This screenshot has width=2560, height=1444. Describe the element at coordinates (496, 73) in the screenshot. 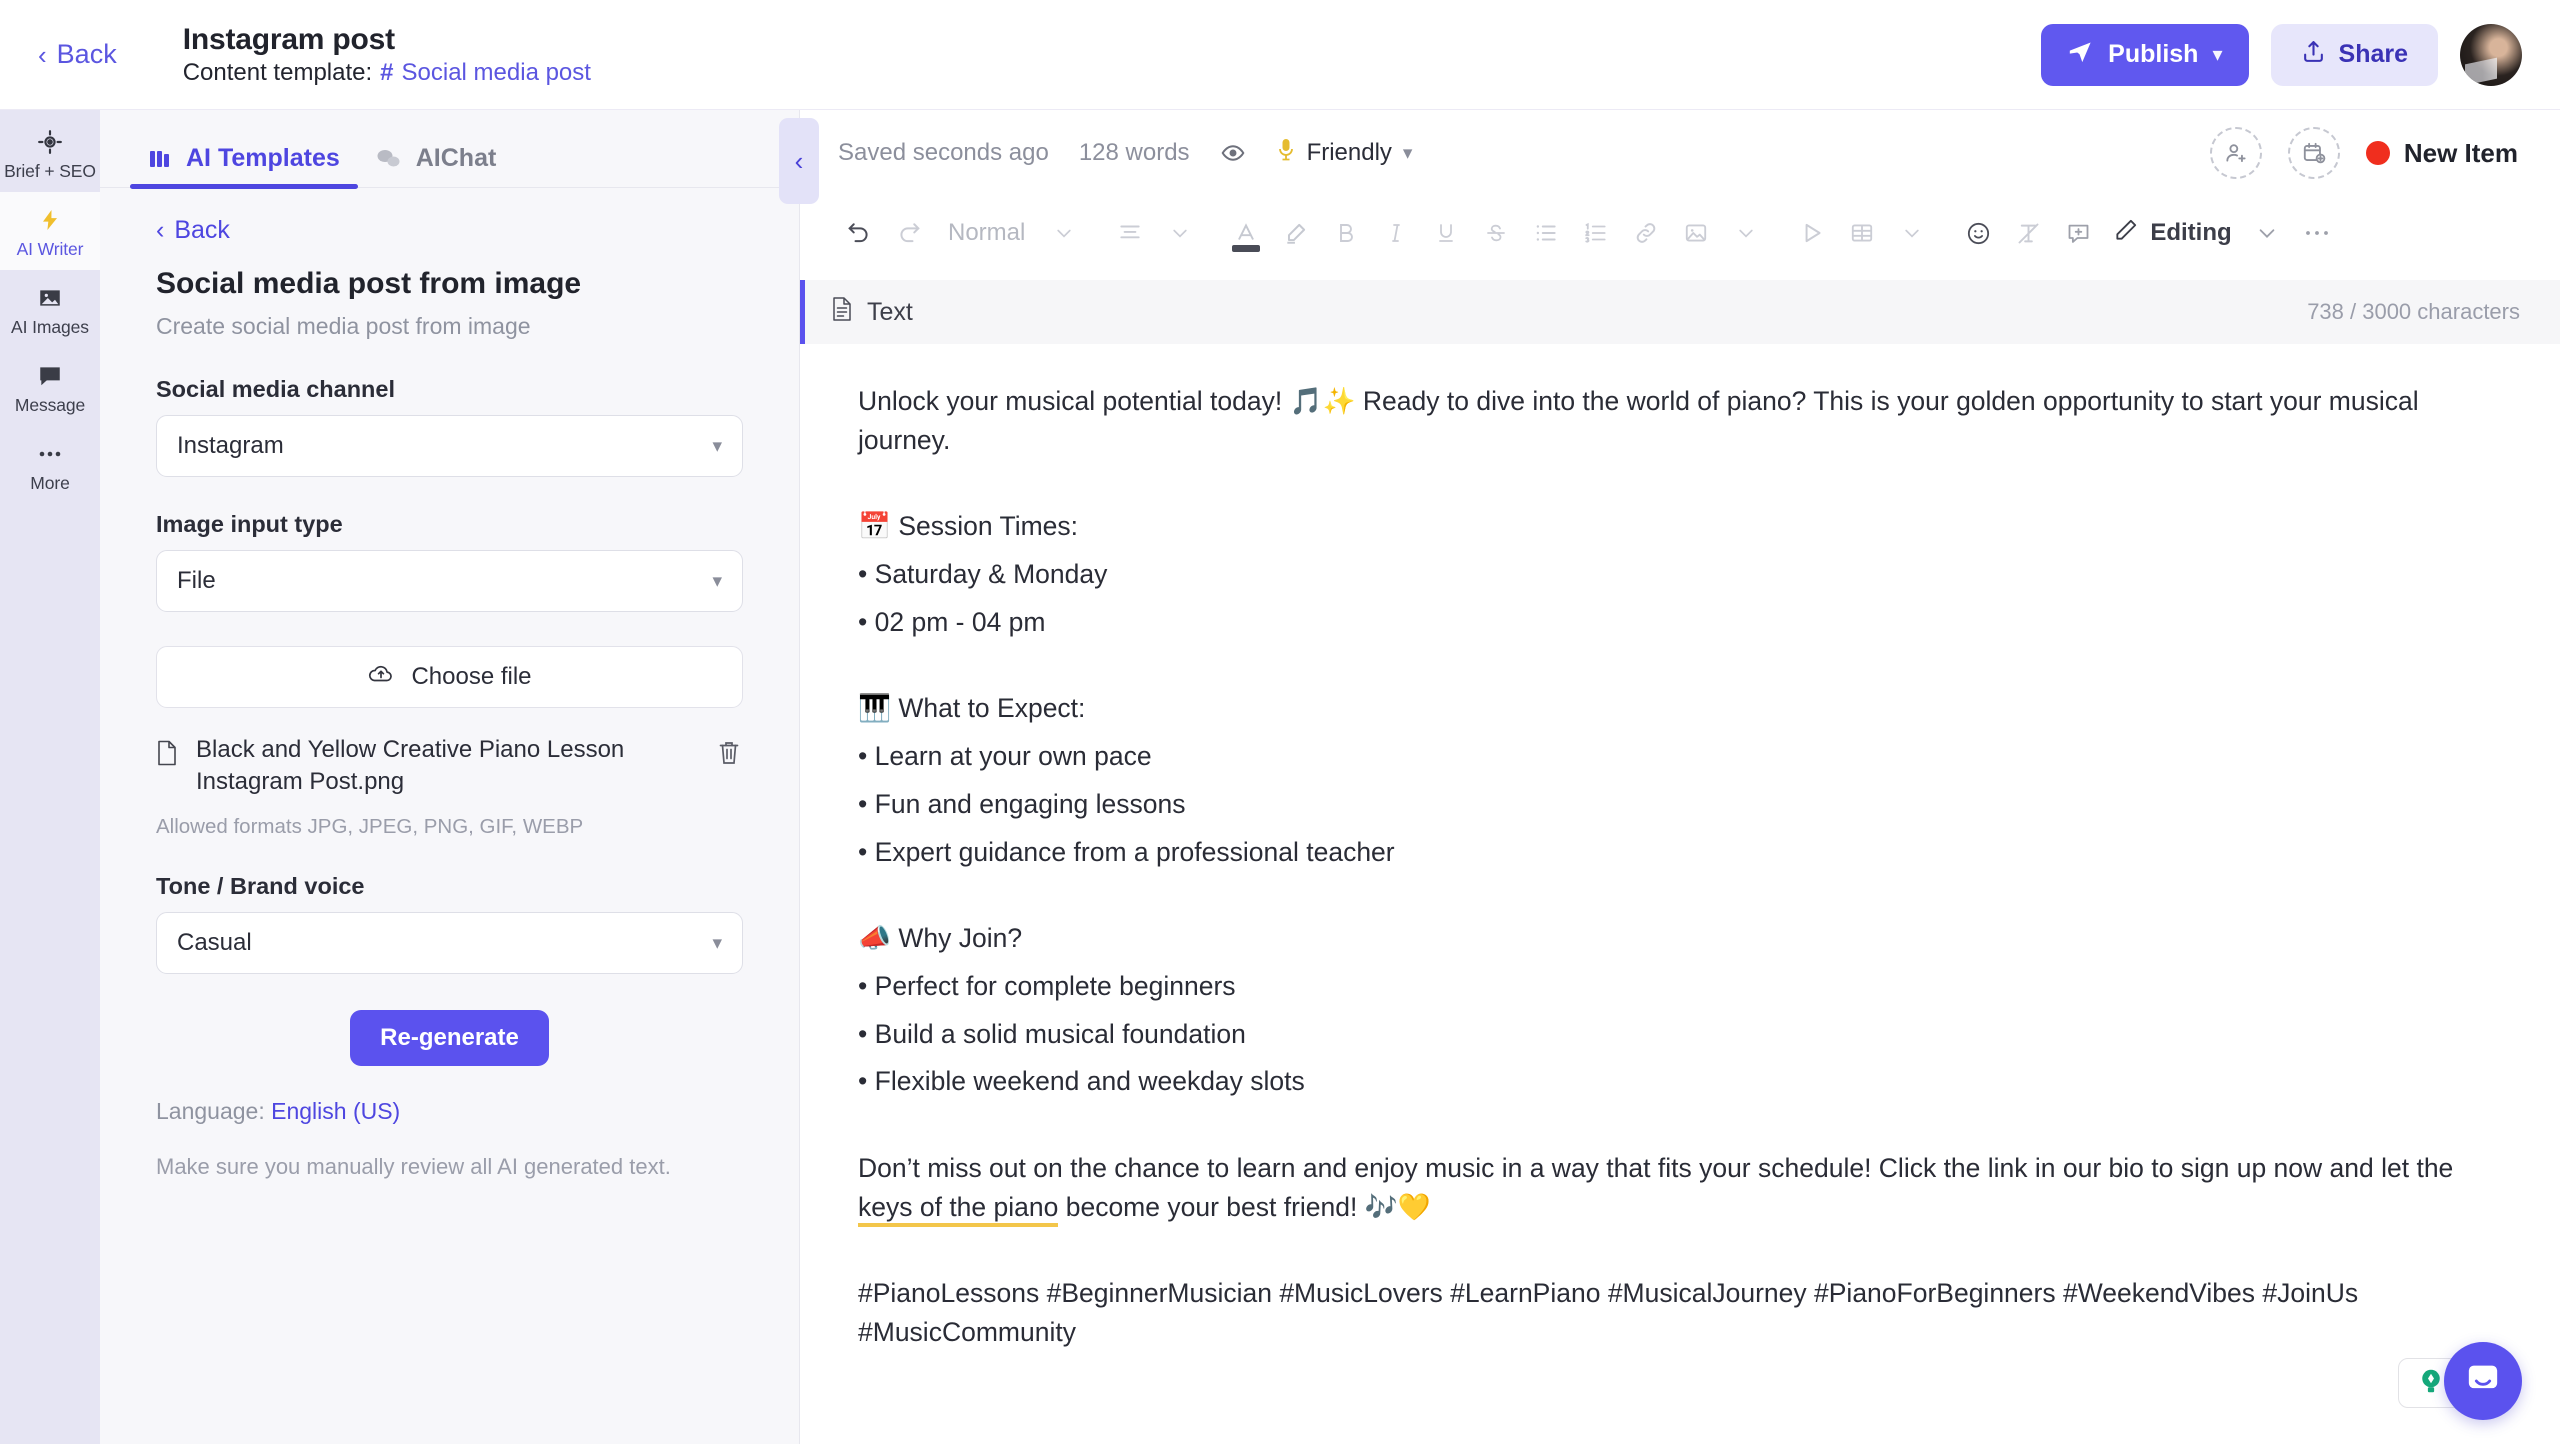

I see `content-template-link: Social media post` at that location.